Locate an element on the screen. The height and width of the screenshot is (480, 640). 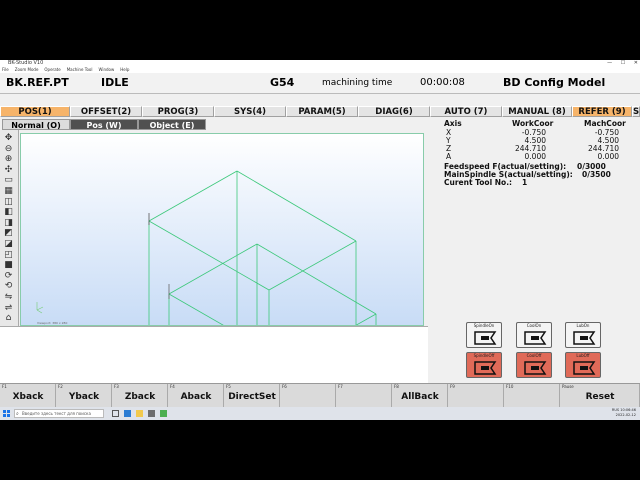
subtab-2: Object (E) is located at coordinates (172, 124).